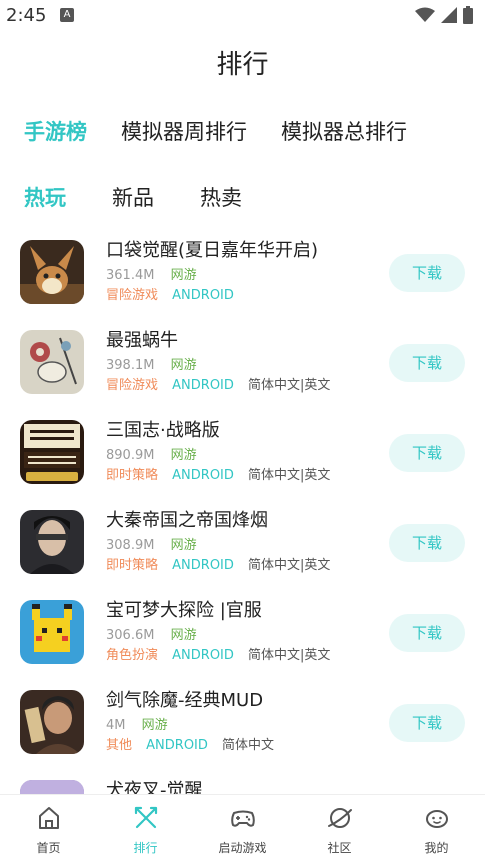  What do you see at coordinates (425, 14) in the screenshot?
I see `wifi-icon` at bounding box center [425, 14].